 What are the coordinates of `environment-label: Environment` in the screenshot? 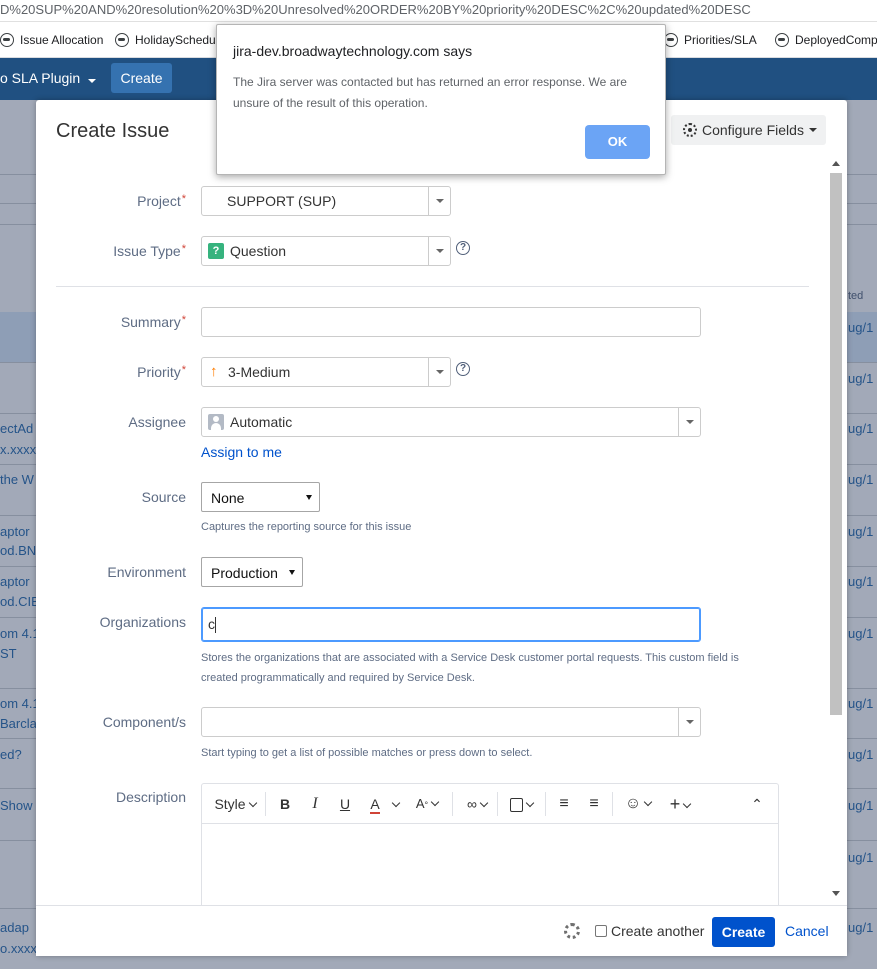 It's located at (146, 572).